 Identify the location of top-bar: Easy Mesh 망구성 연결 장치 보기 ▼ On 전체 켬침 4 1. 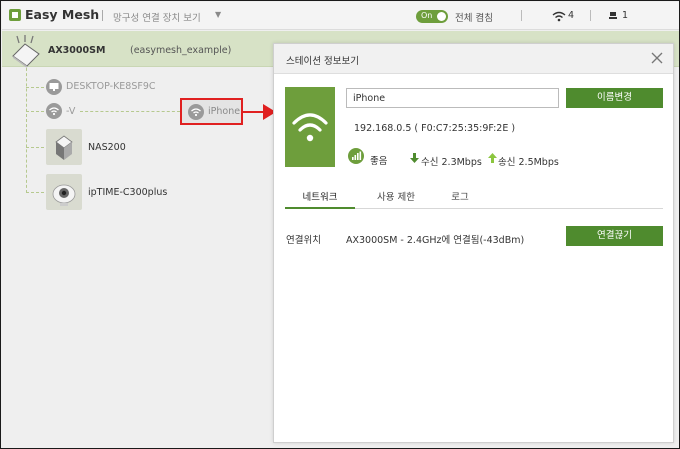
(340, 16).